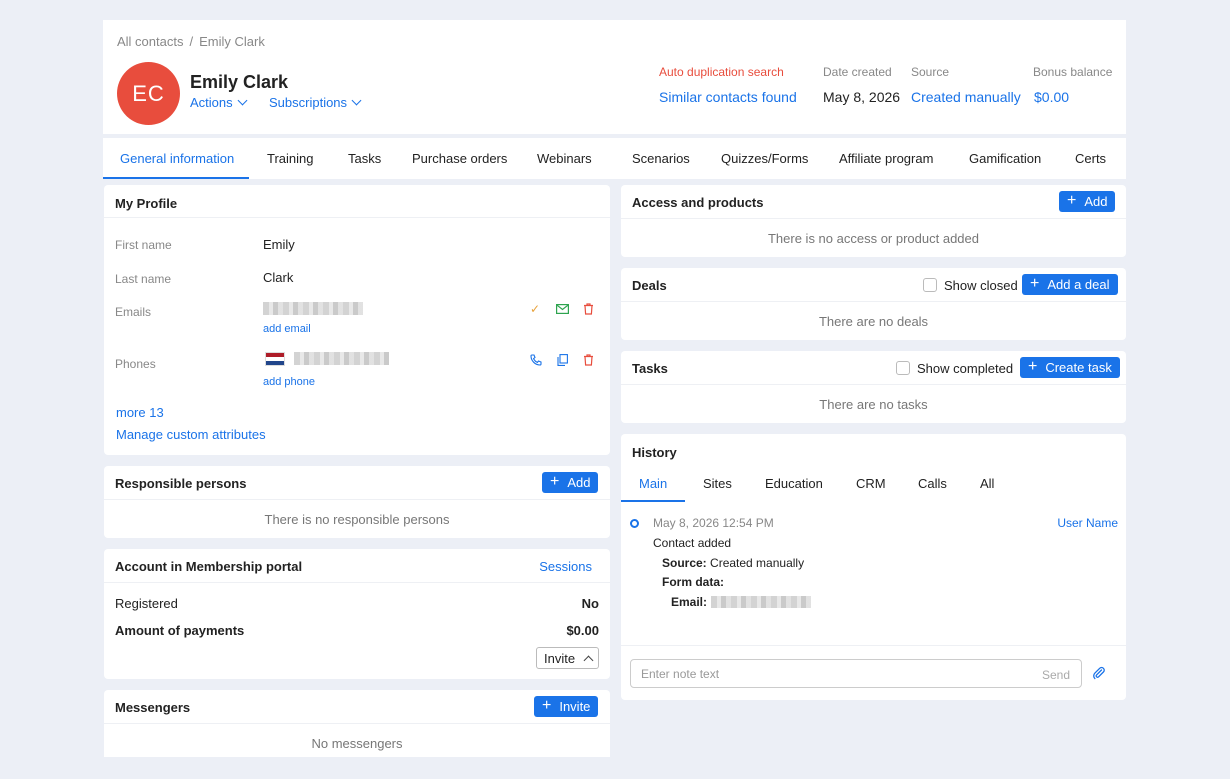  What do you see at coordinates (562, 360) in the screenshot?
I see `copy-icon` at bounding box center [562, 360].